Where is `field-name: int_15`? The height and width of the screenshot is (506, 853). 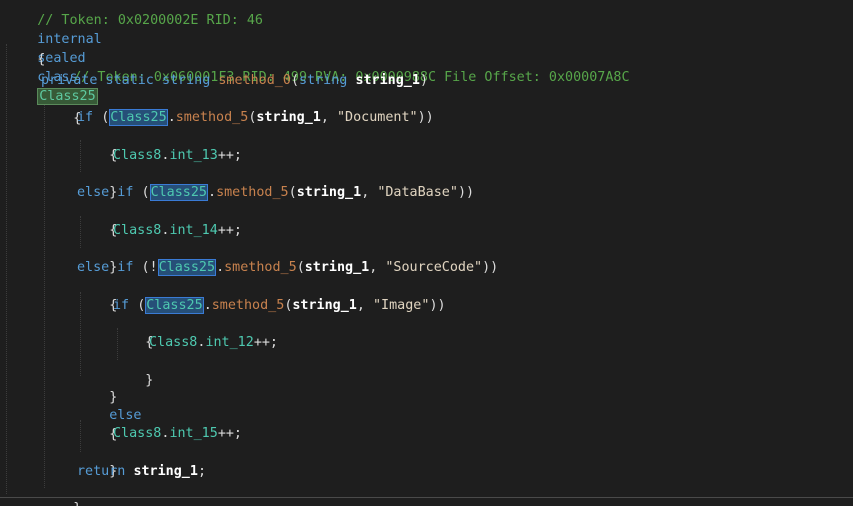
field-name: int_15 is located at coordinates (193, 433).